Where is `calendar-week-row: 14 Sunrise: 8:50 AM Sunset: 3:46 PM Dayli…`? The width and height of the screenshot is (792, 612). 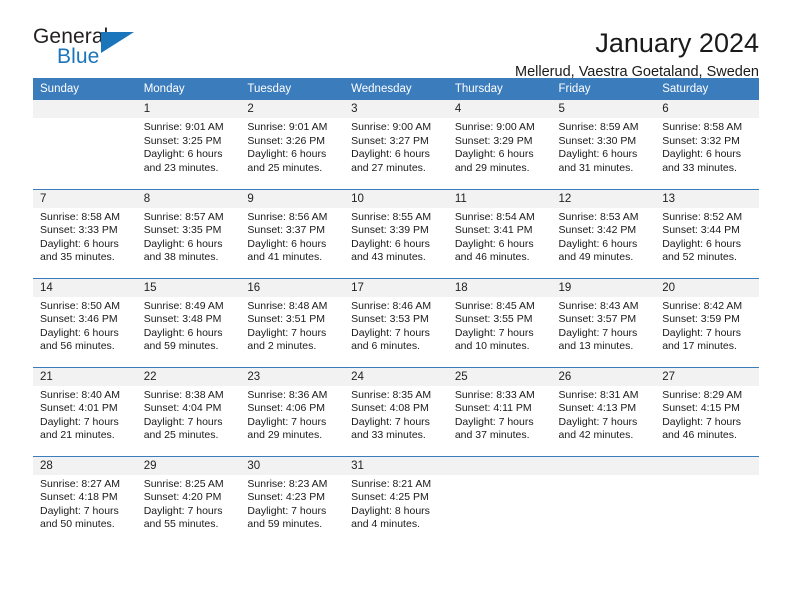 calendar-week-row: 14 Sunrise: 8:50 AM Sunset: 3:46 PM Dayli… is located at coordinates (396, 322).